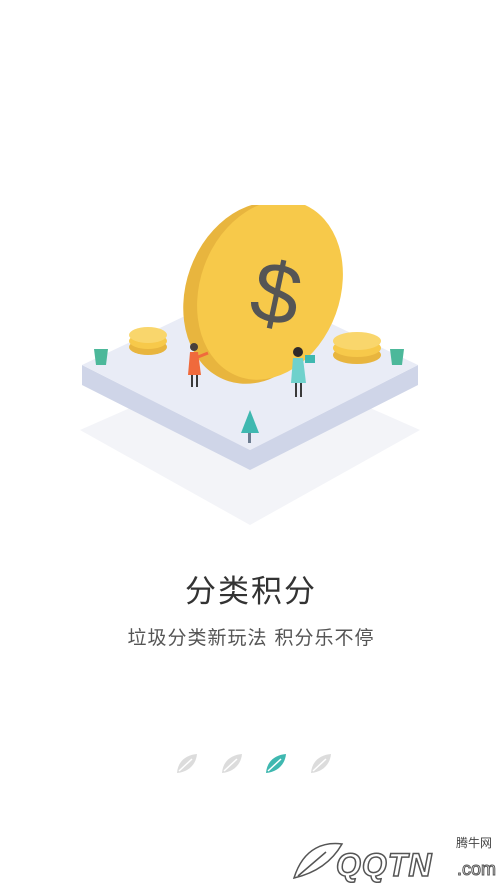 This screenshot has height=890, width=502. Describe the element at coordinates (187, 764) in the screenshot. I see `page-dot-1-leaf-icon` at that location.